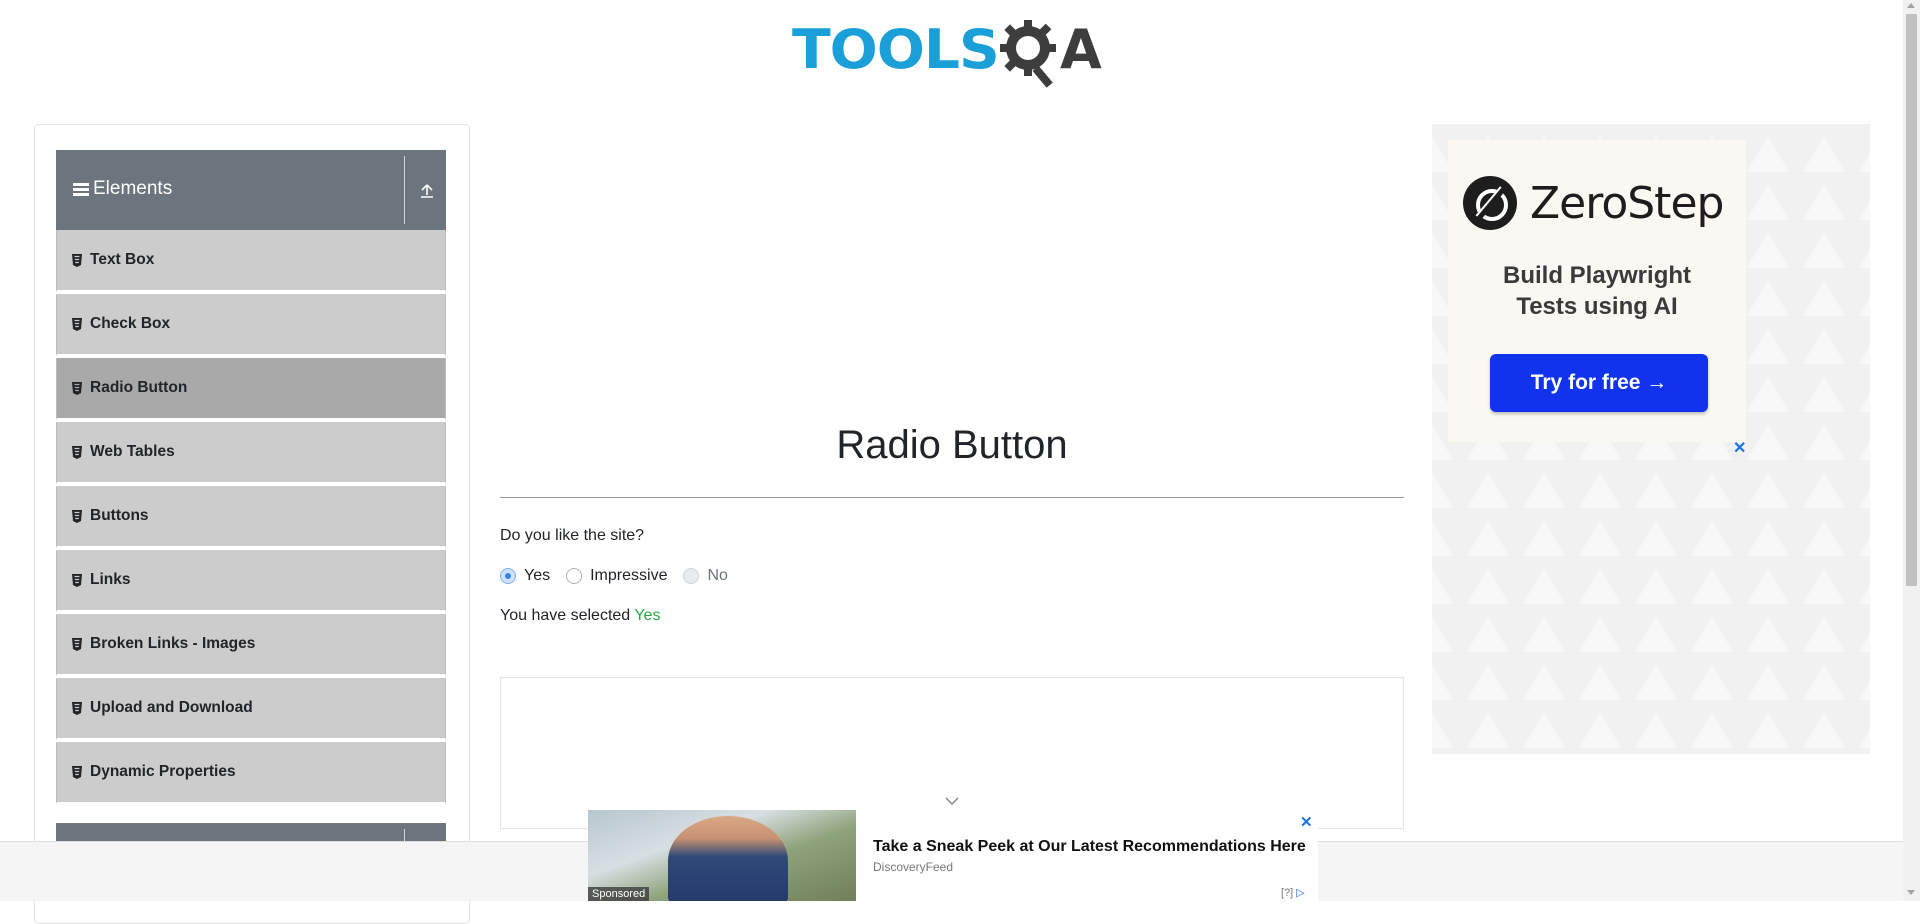 This screenshot has width=1920, height=924. What do you see at coordinates (122, 259) in the screenshot?
I see `sidebar-item-label: Text Box` at bounding box center [122, 259].